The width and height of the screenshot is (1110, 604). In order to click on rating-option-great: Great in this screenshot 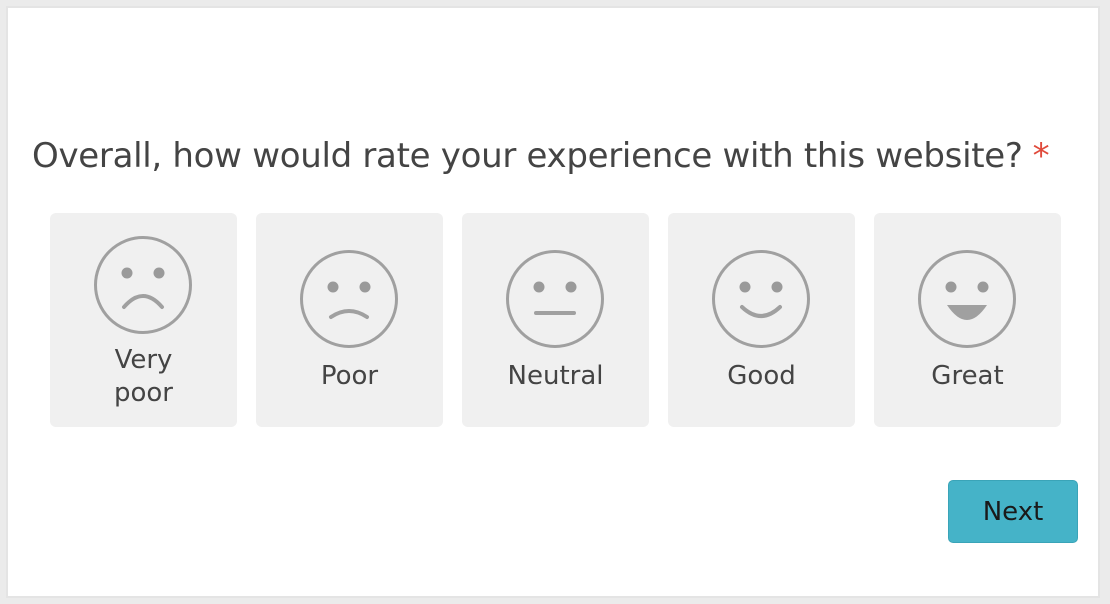, I will do `click(967, 320)`.